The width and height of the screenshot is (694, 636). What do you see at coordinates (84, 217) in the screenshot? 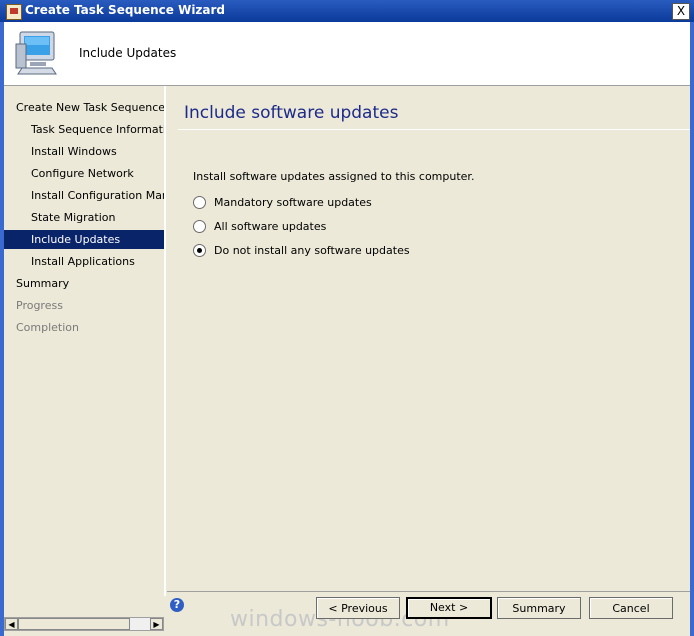
I see `nav-item-state-migration: State Migration` at bounding box center [84, 217].